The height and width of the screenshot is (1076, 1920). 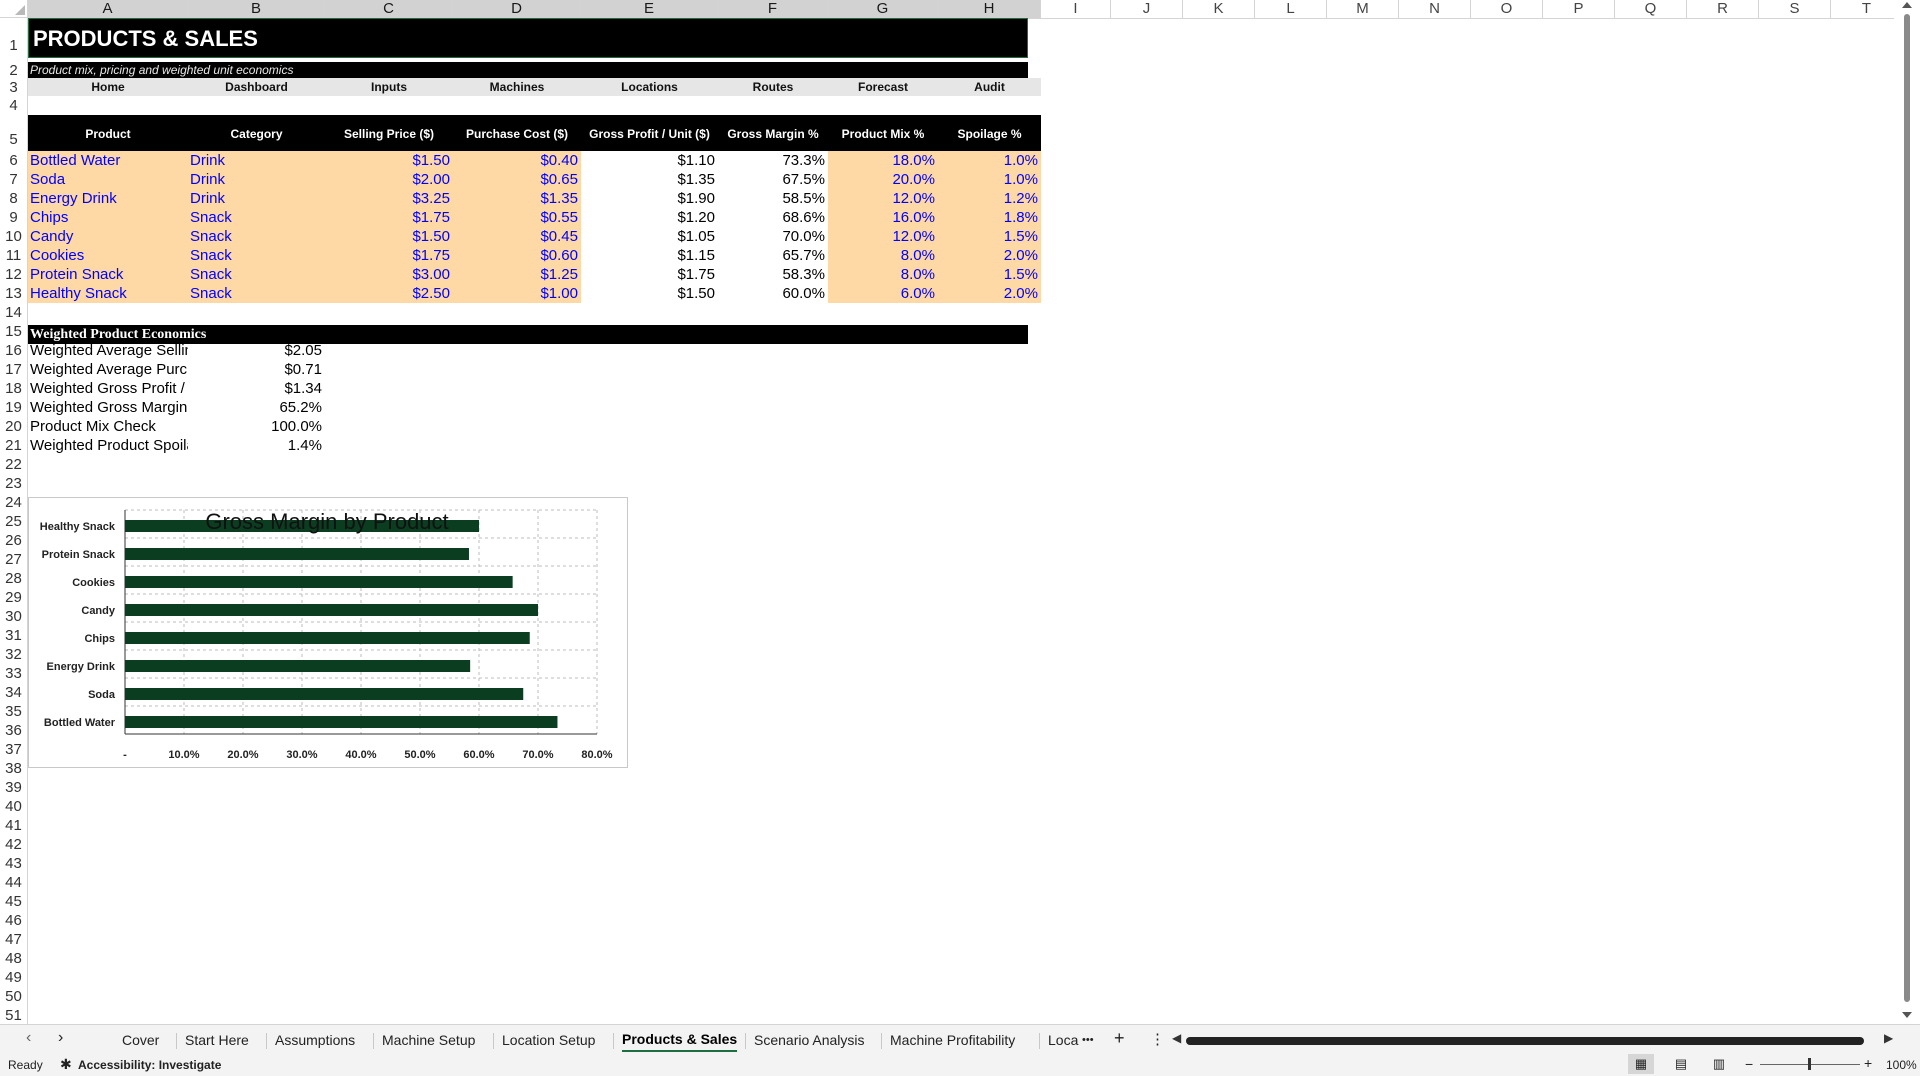 What do you see at coordinates (297, 554) in the screenshot?
I see `bar-protein-snack` at bounding box center [297, 554].